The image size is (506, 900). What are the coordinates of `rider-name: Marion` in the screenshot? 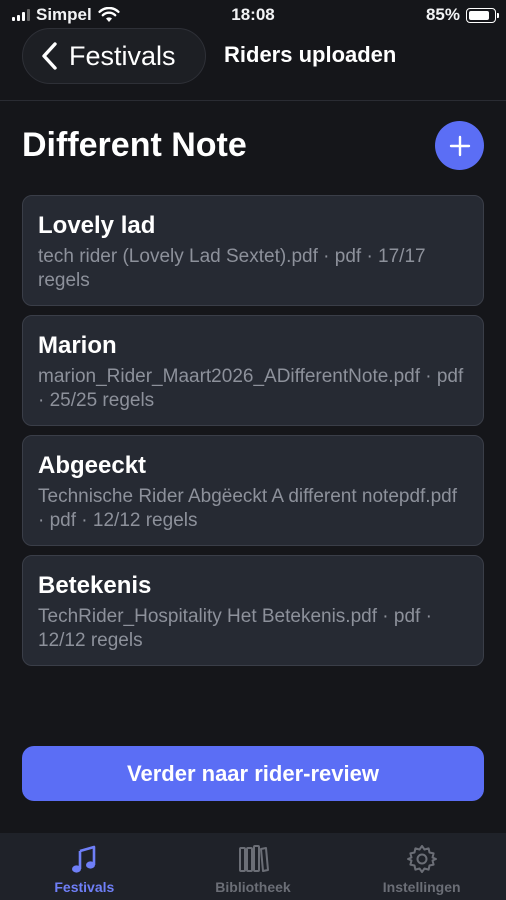 It's located at (77, 345).